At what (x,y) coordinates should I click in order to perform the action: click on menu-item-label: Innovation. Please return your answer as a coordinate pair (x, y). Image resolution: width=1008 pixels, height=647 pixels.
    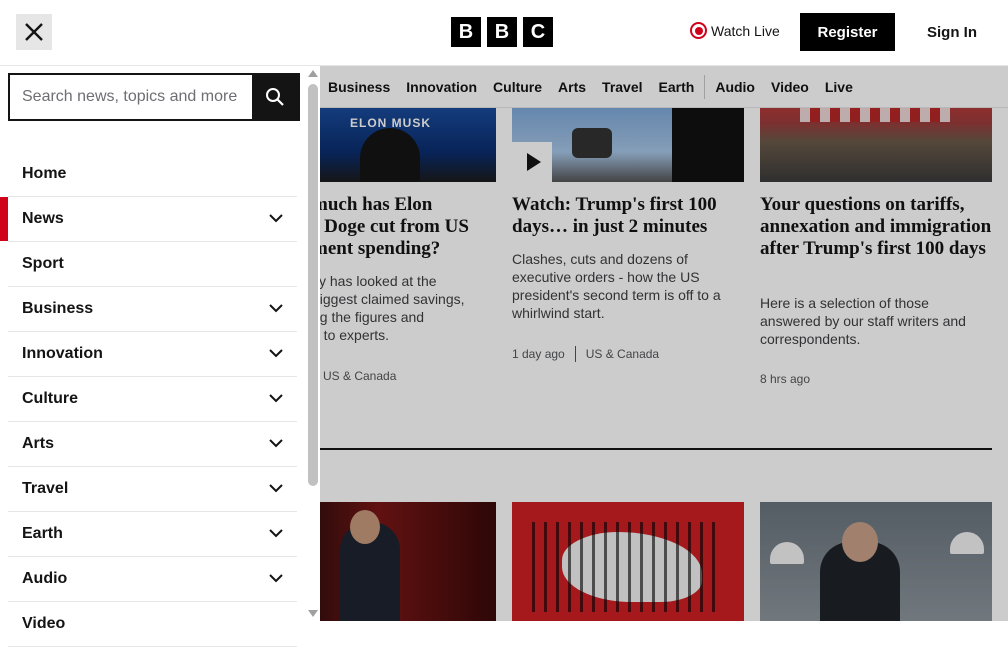
    Looking at the image, I should click on (62, 353).